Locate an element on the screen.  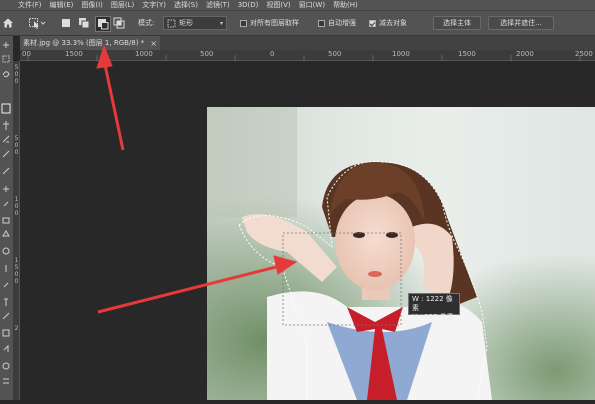
height-value: 997 像素 is located at coordinates (439, 317).